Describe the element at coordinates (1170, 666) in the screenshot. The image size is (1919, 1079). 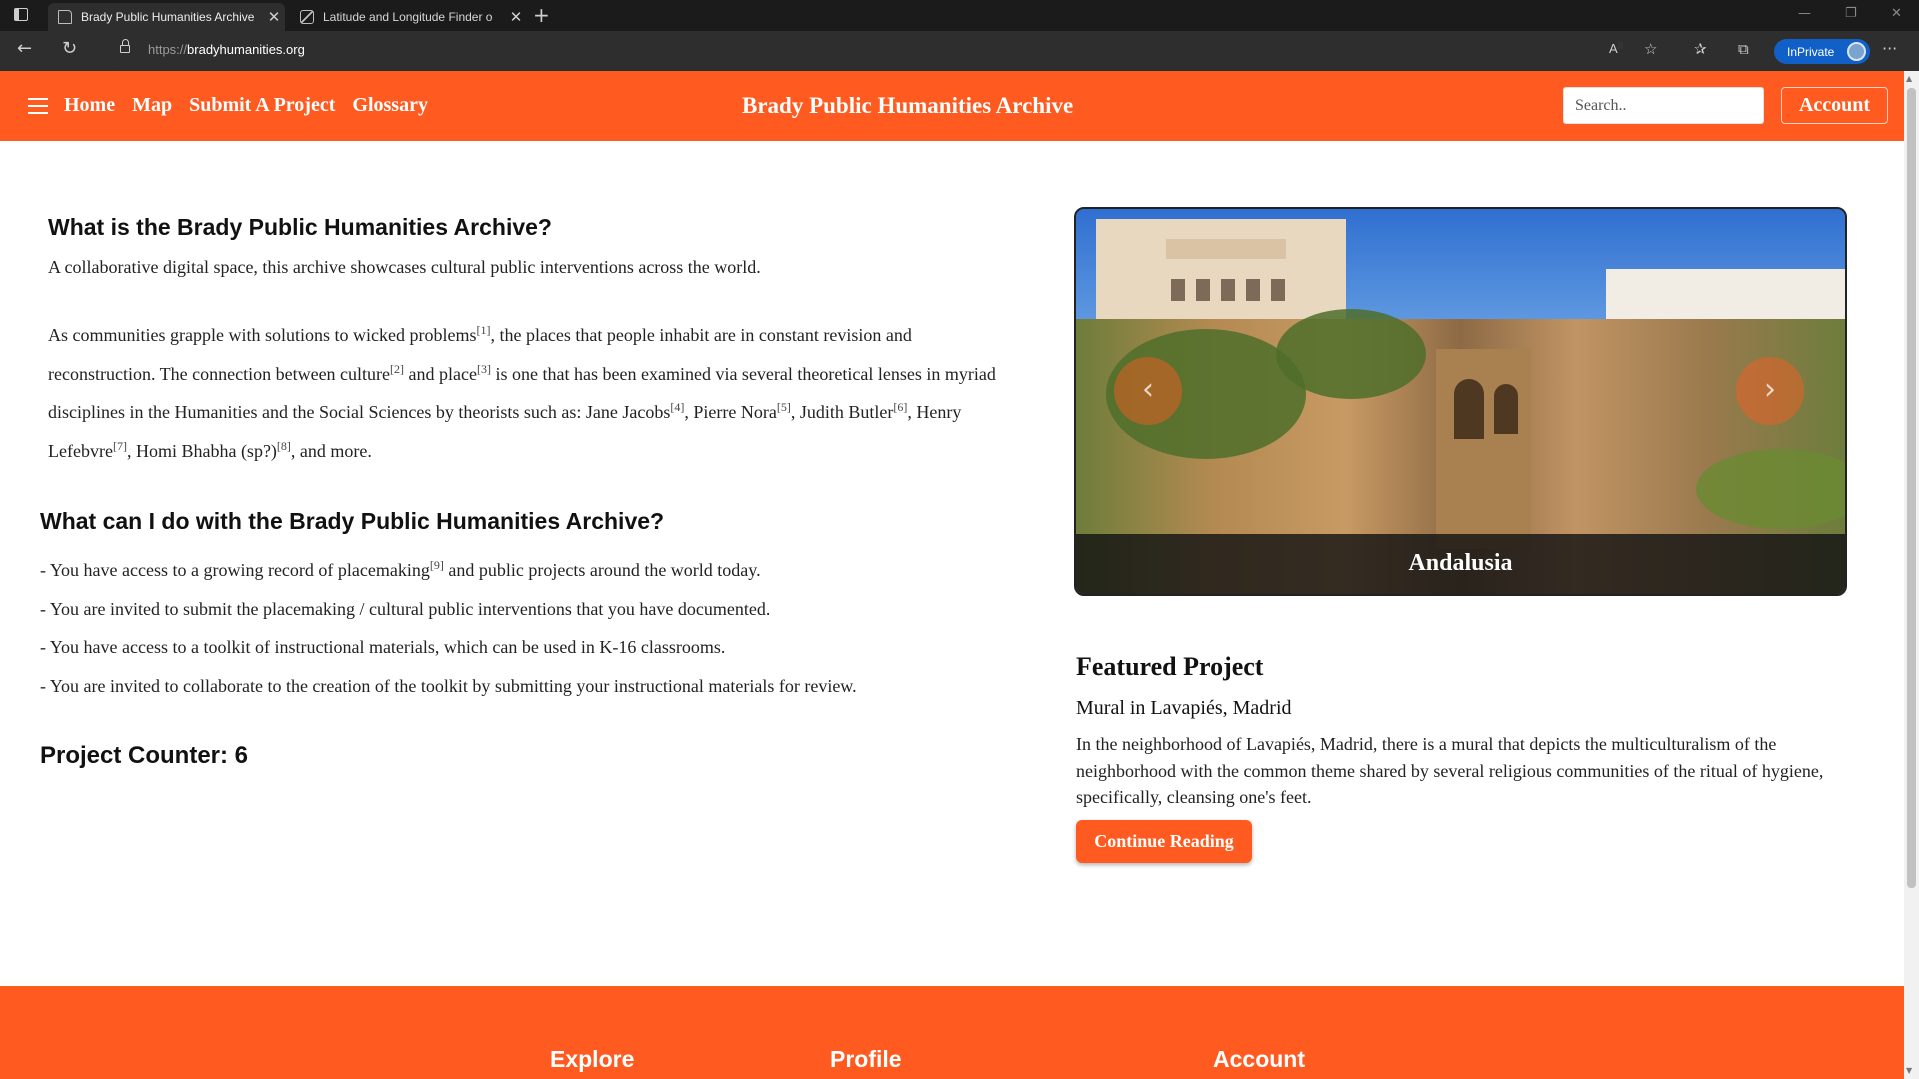
I see `featured-heading: Featured Project` at that location.